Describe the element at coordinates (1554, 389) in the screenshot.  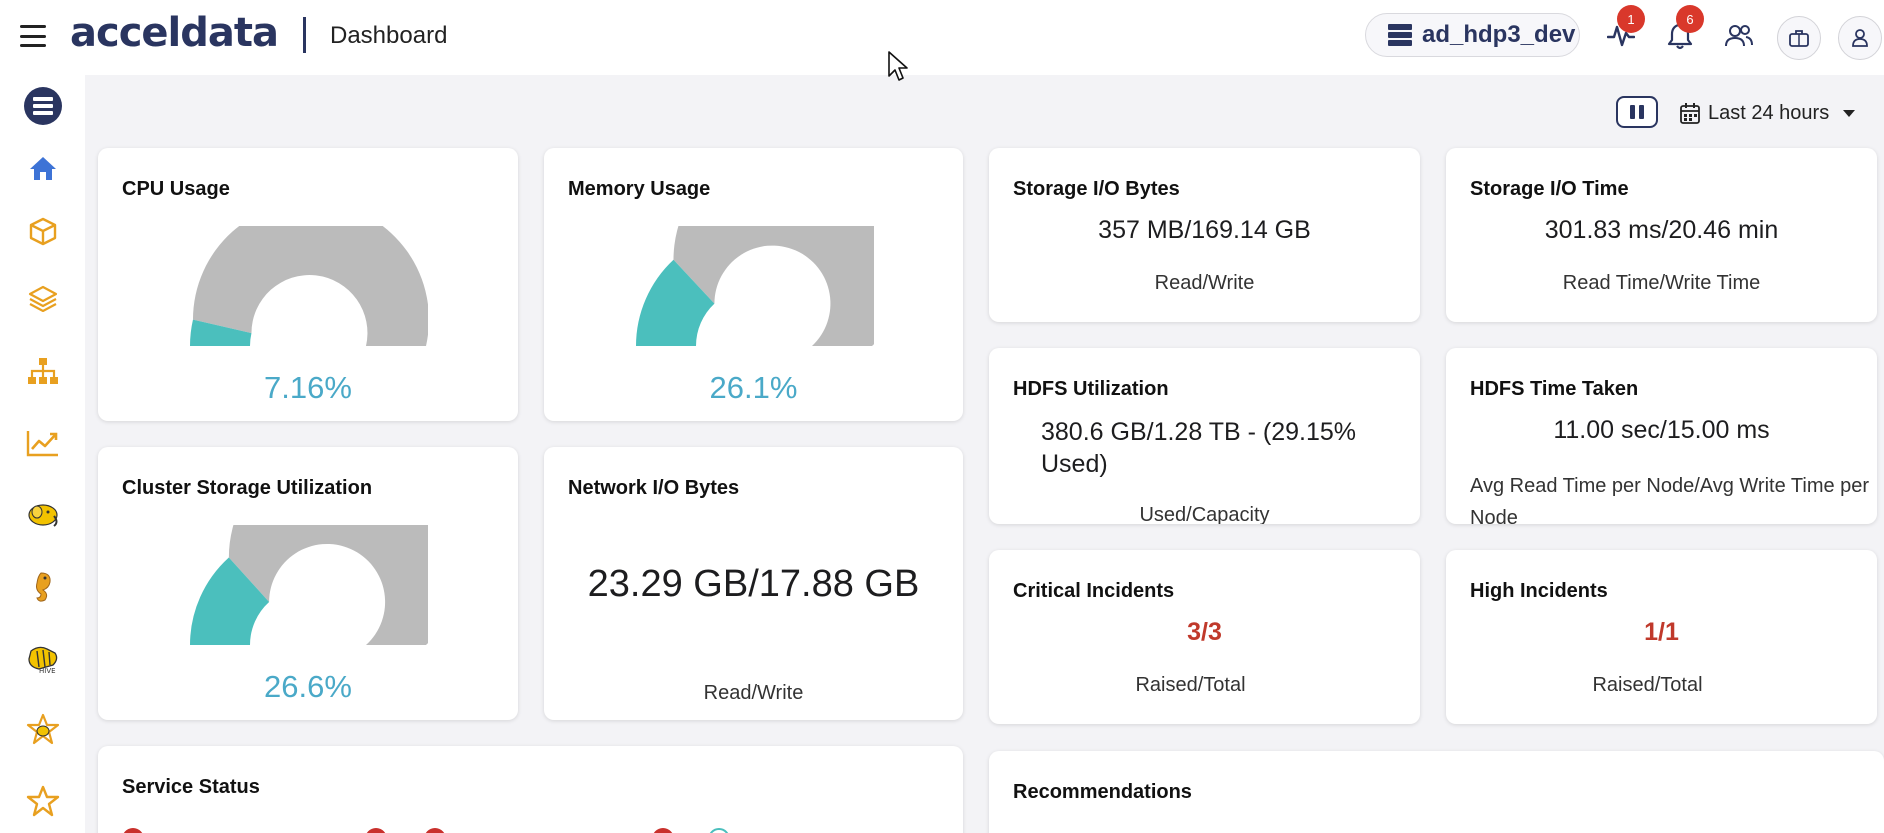
I see `card-title: HDFS Time Taken` at that location.